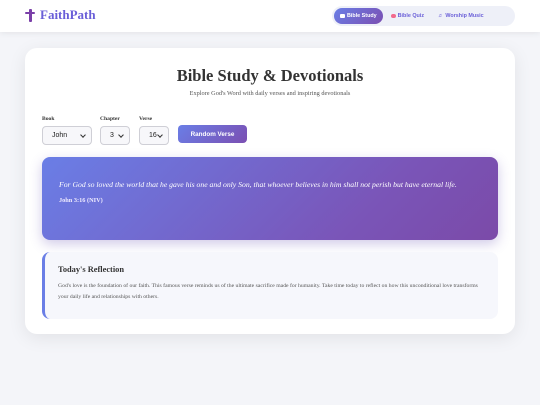  Describe the element at coordinates (362, 16) in the screenshot. I see `nav-label: Bible Study` at that location.